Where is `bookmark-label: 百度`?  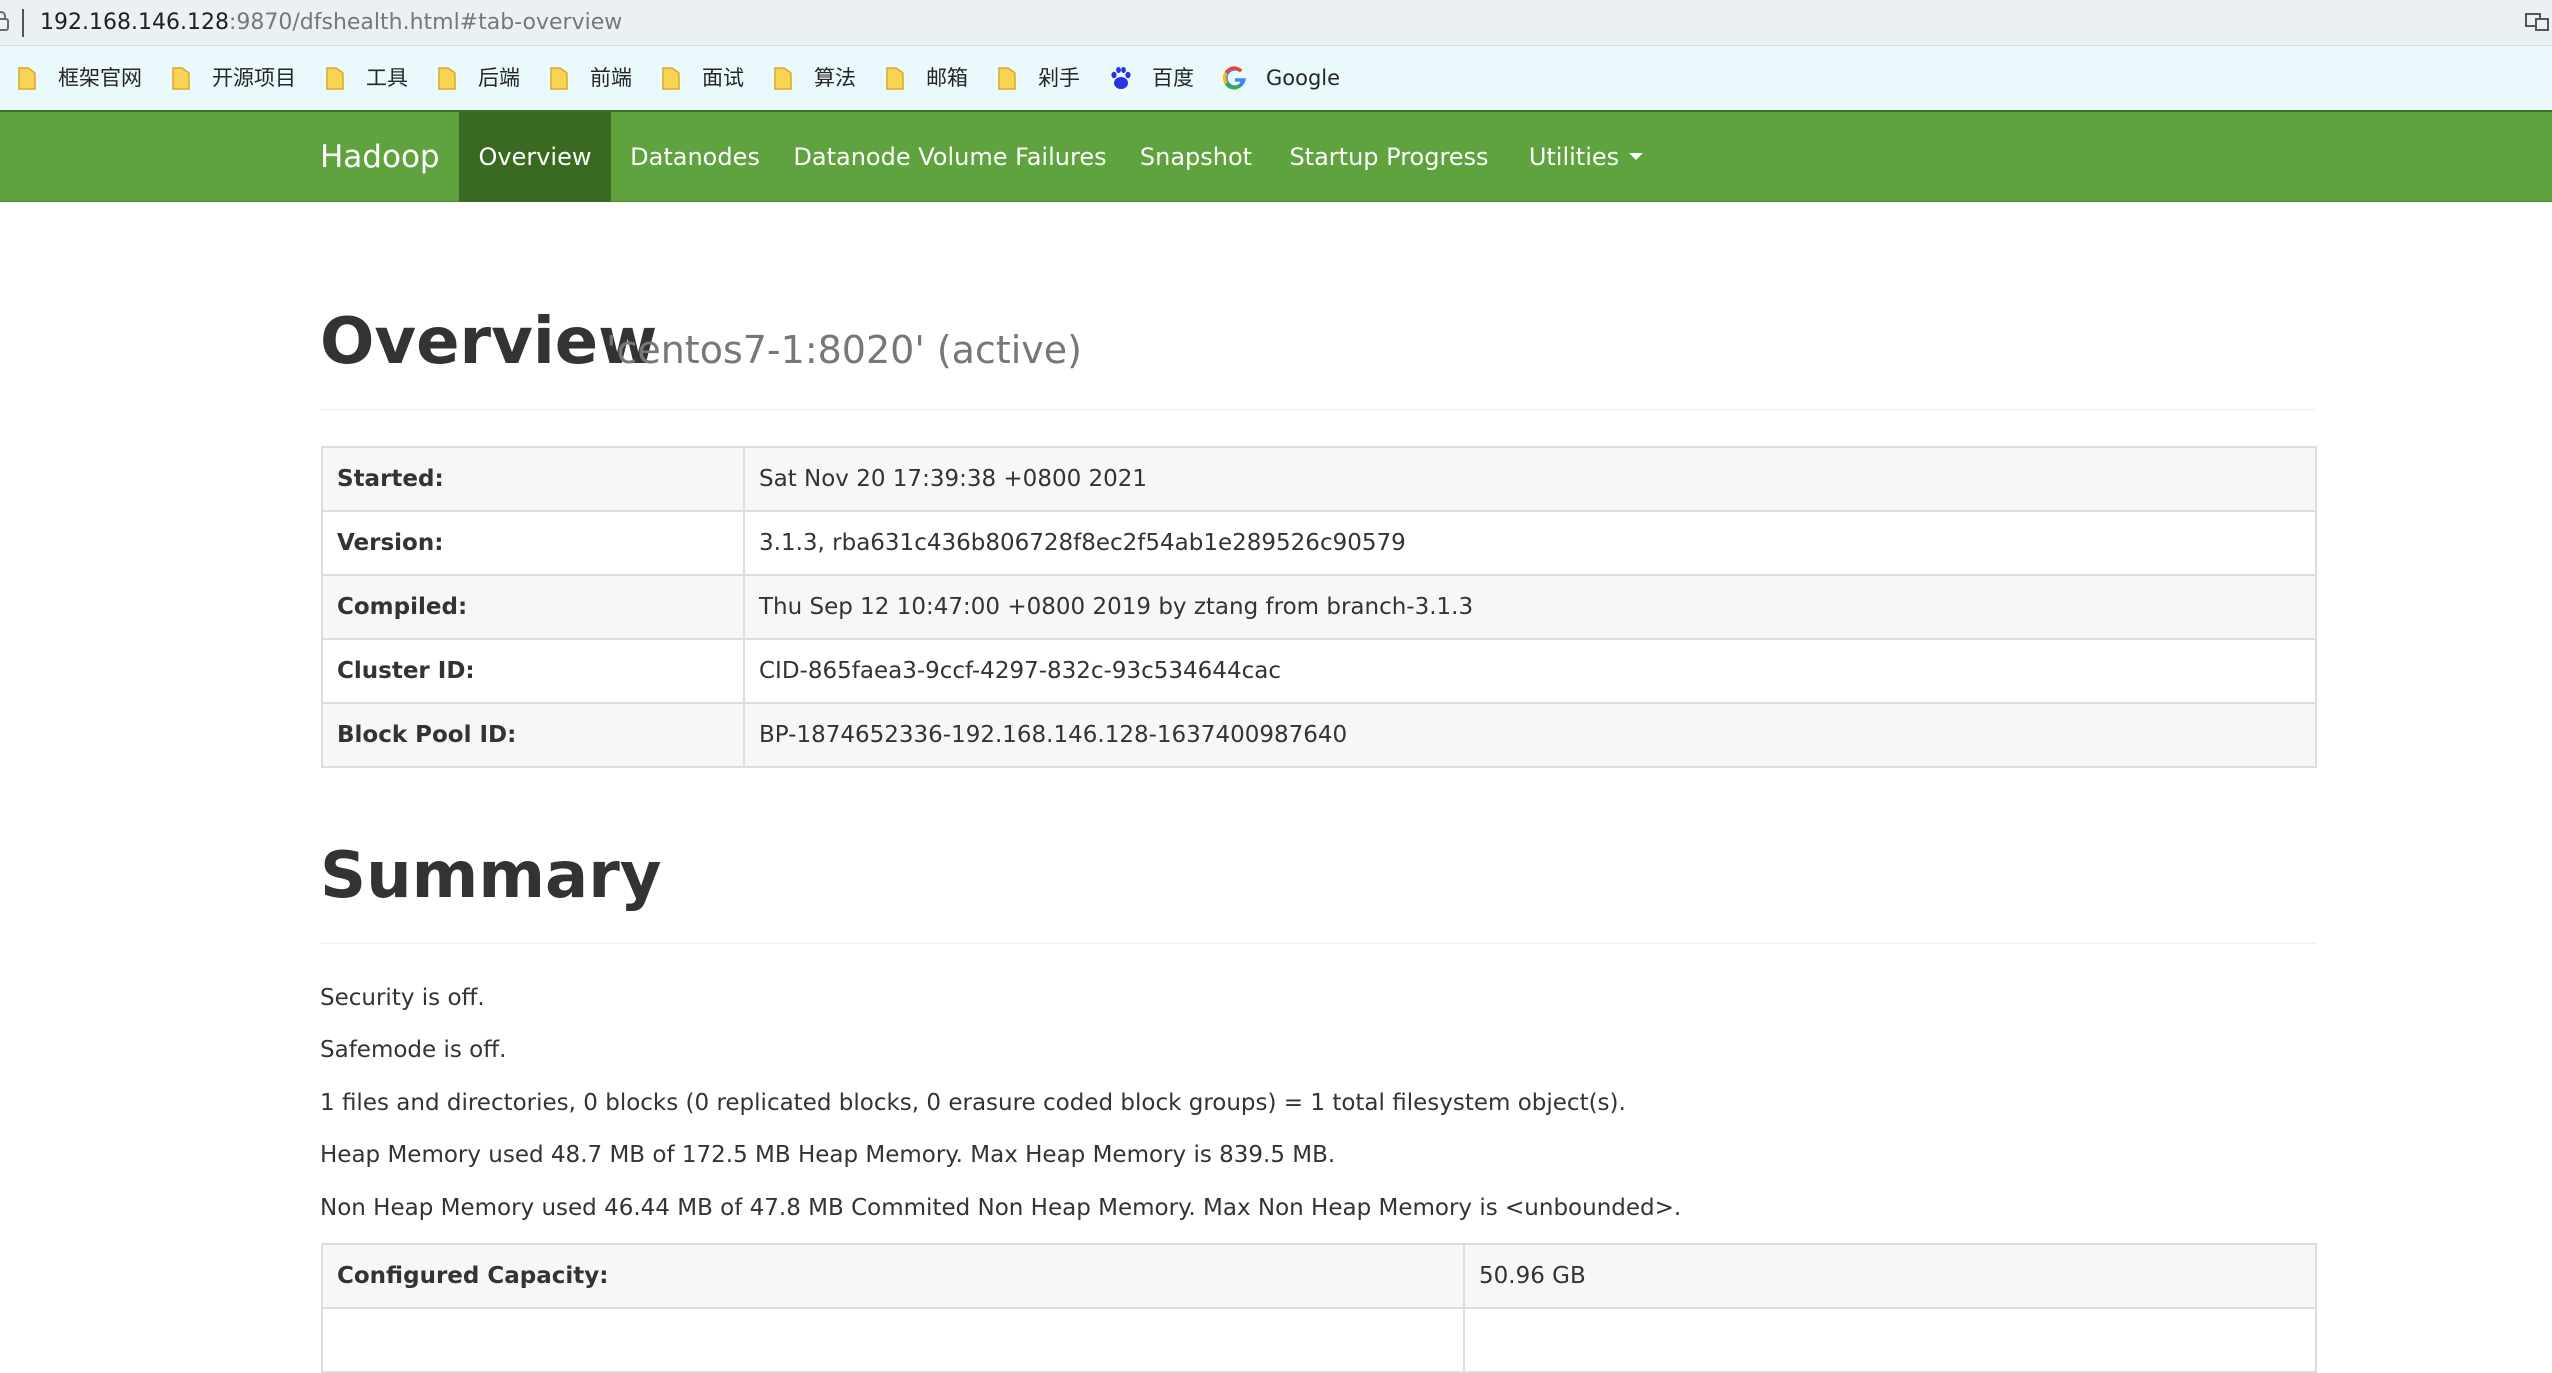
bookmark-label: 百度 is located at coordinates (1173, 78).